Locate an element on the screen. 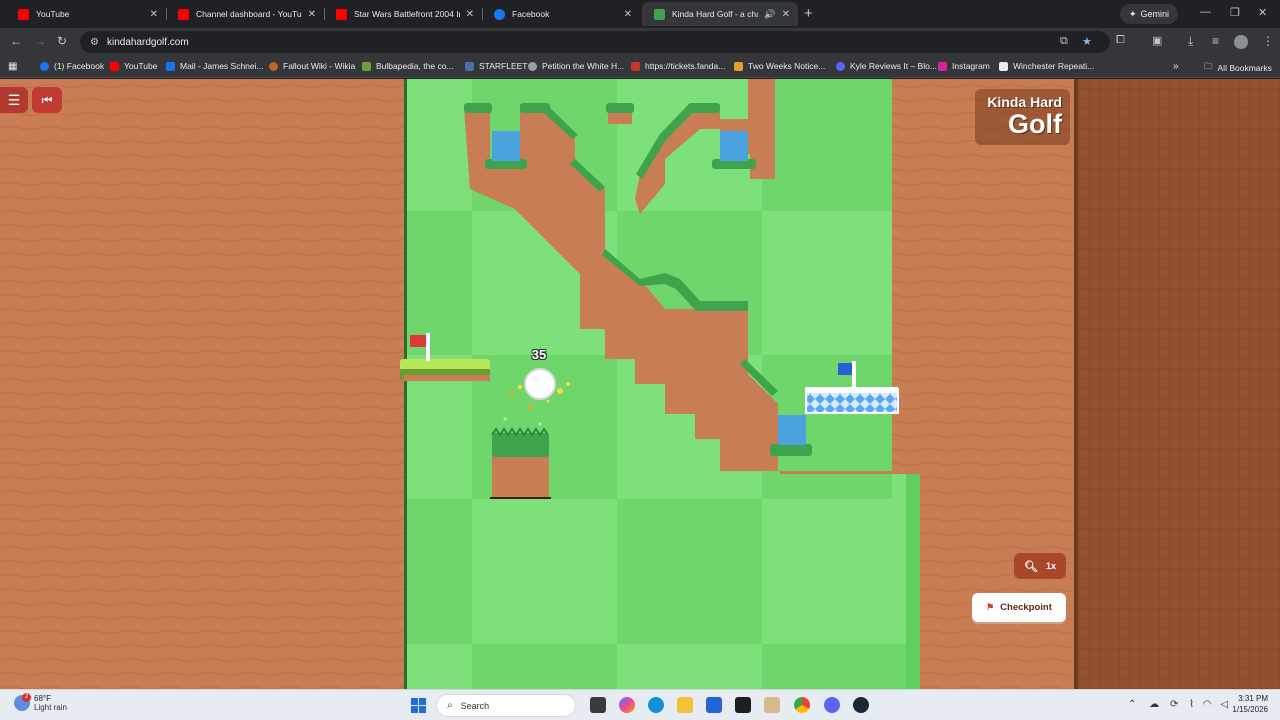  minimize-icon: — is located at coordinates (1205, 12).